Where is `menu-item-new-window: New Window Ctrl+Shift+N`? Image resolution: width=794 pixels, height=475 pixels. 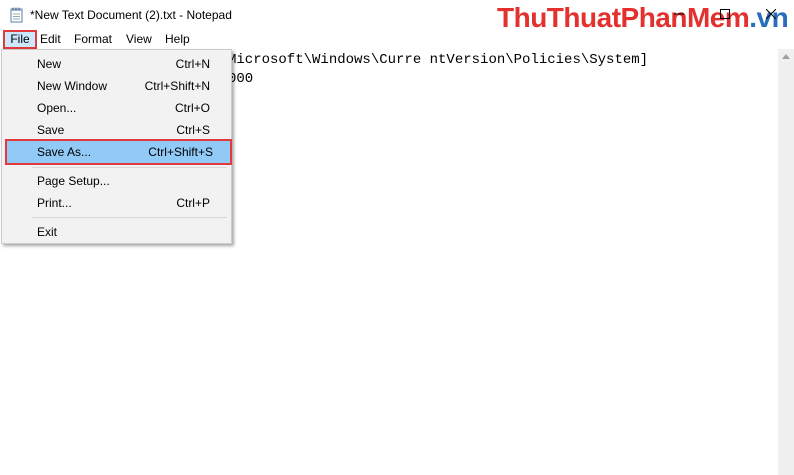 menu-item-new-window: New Window Ctrl+Shift+N is located at coordinates (116, 86).